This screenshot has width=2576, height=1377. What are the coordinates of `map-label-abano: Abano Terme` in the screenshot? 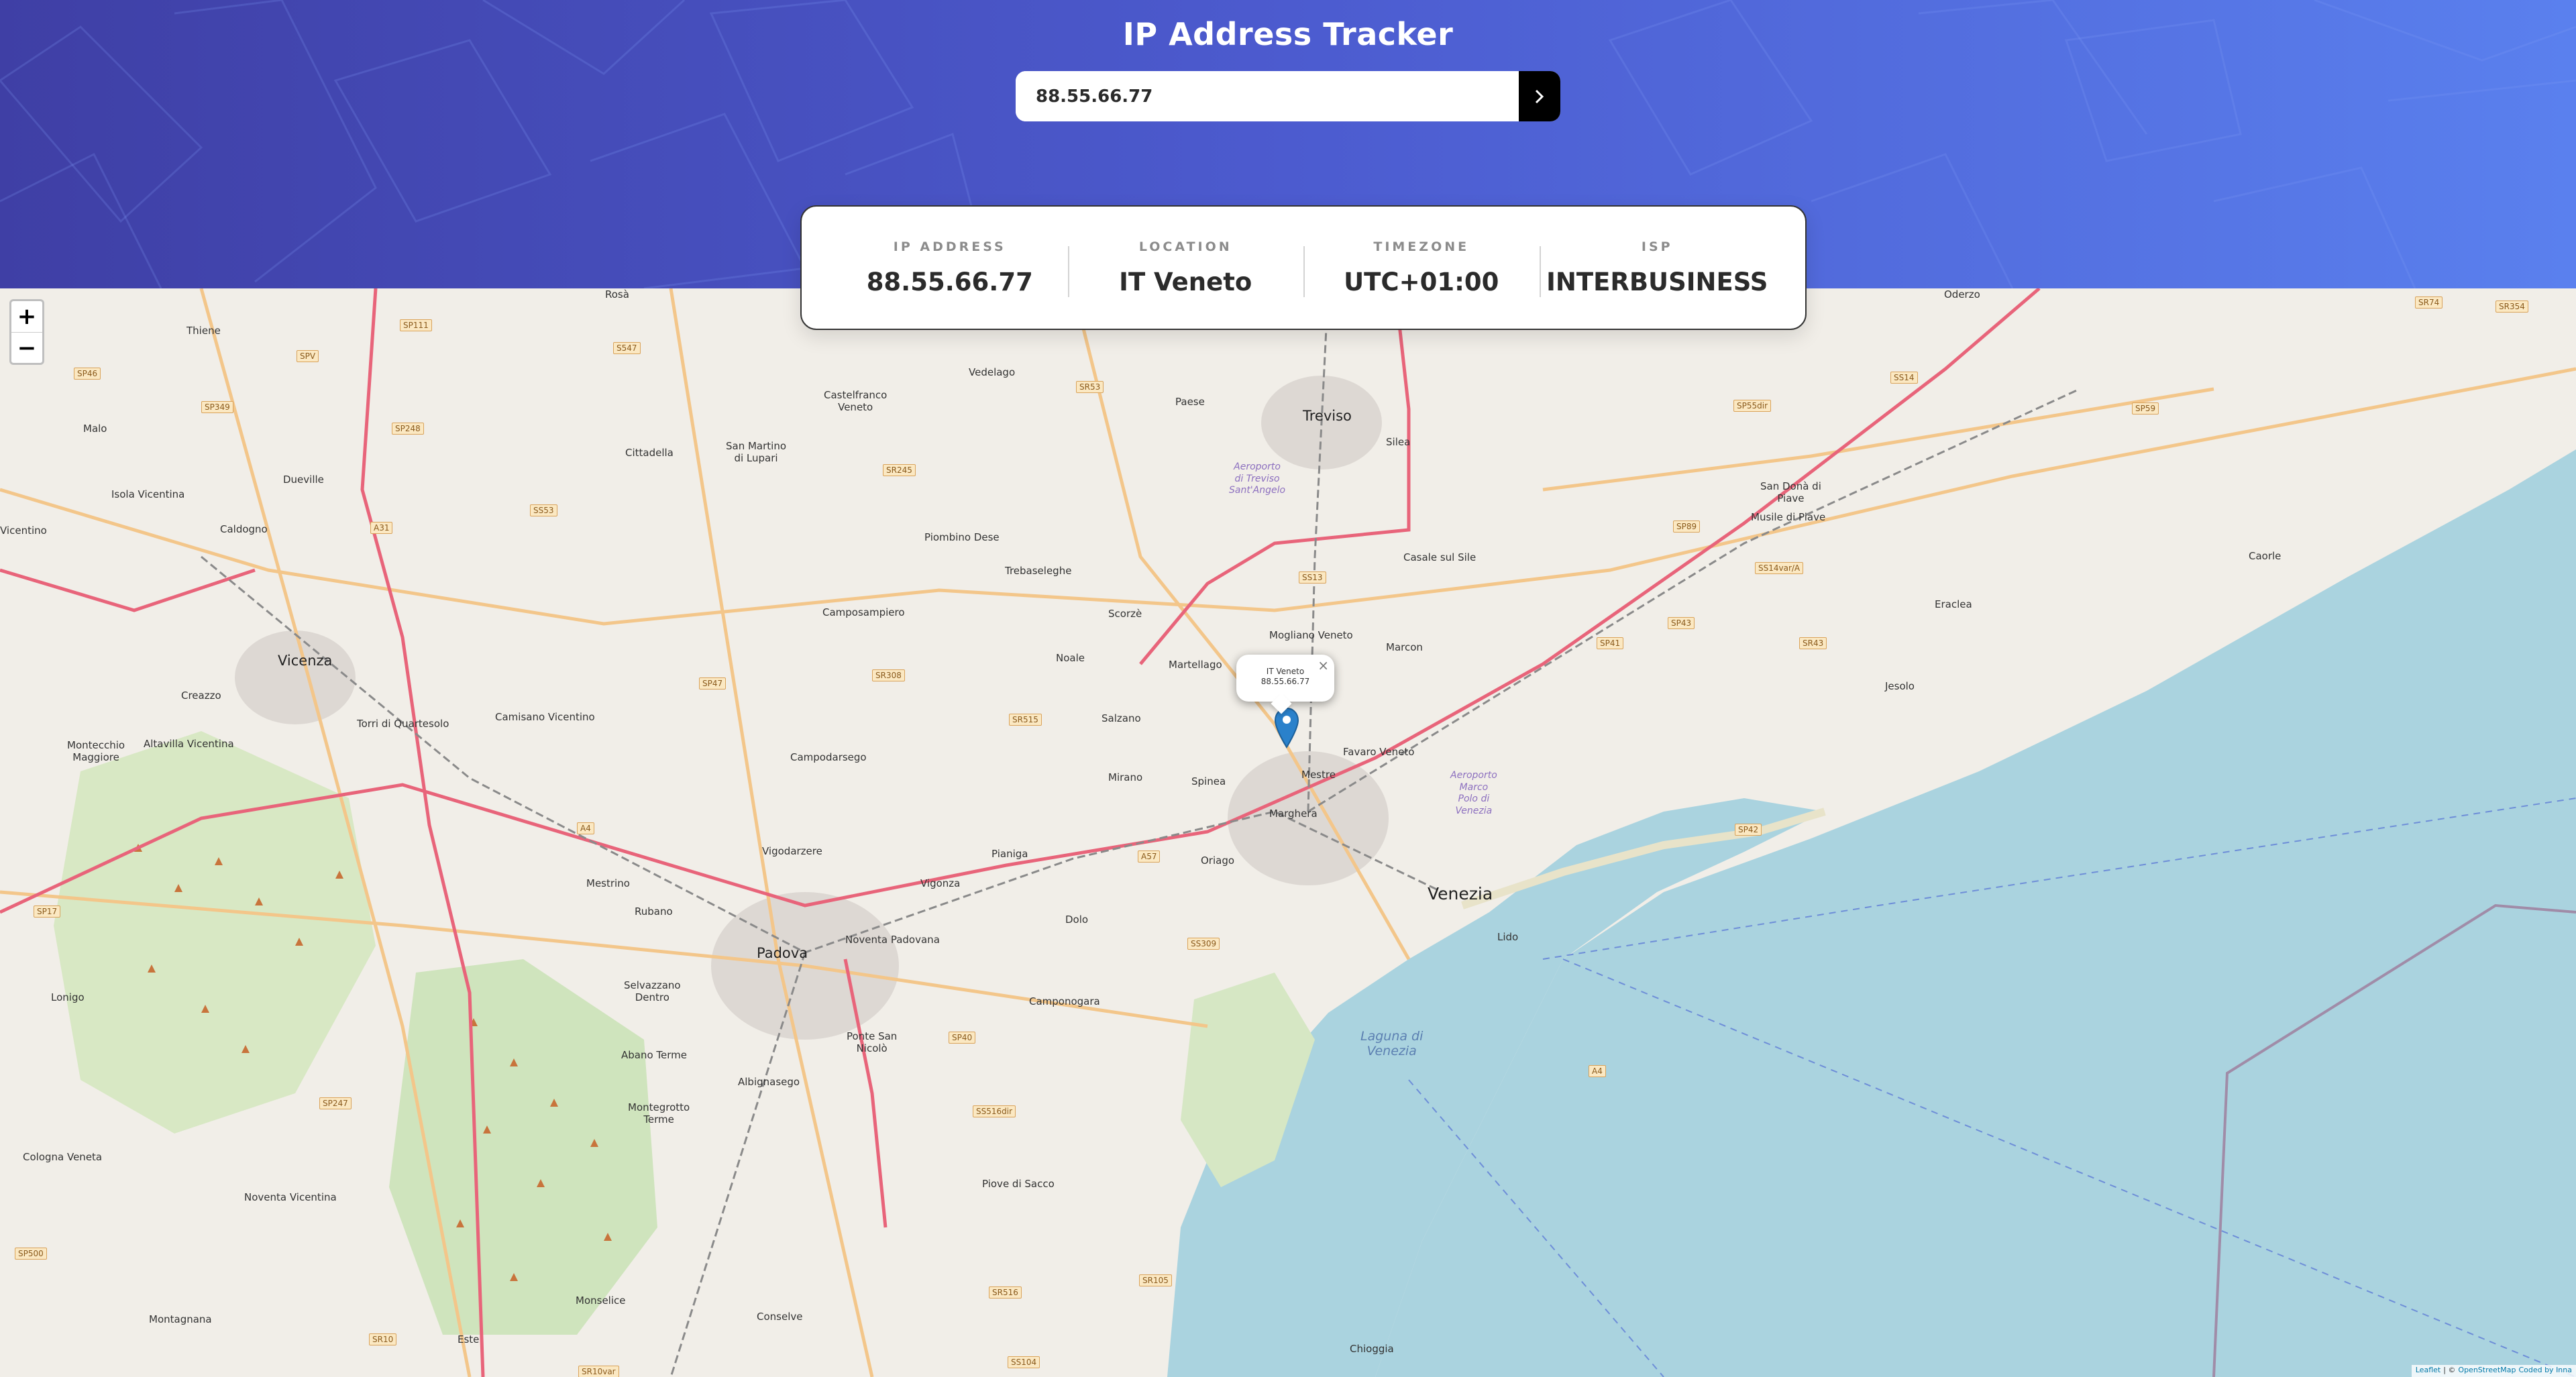 It's located at (654, 1055).